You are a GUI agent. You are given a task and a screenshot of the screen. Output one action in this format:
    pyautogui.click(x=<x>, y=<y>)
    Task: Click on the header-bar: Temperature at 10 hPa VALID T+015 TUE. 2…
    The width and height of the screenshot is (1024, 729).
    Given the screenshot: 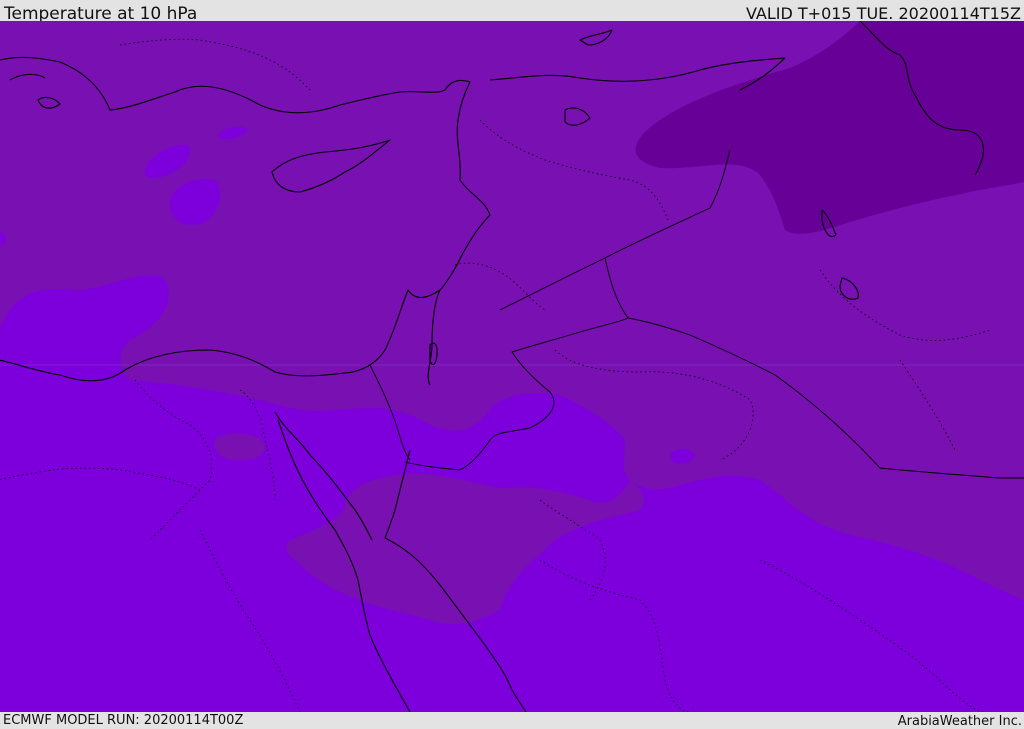 What is the action you would take?
    pyautogui.click(x=512, y=12)
    